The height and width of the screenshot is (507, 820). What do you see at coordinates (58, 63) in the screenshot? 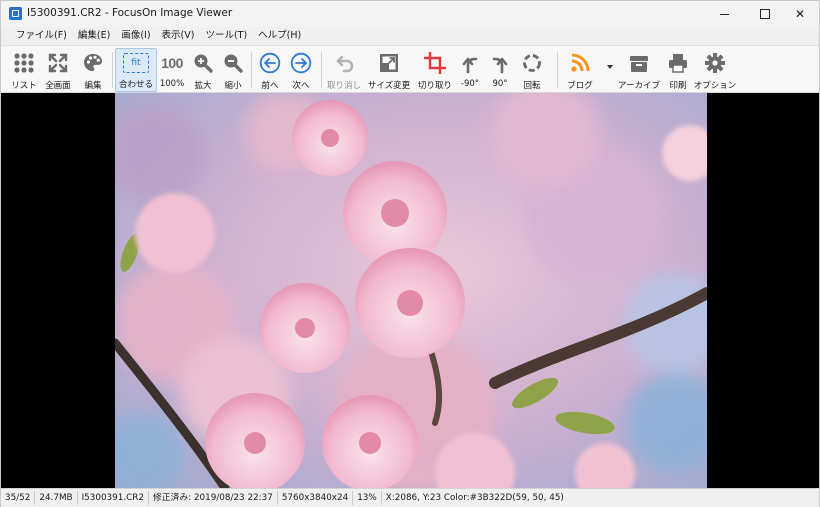
I see `fullscreen-icon` at bounding box center [58, 63].